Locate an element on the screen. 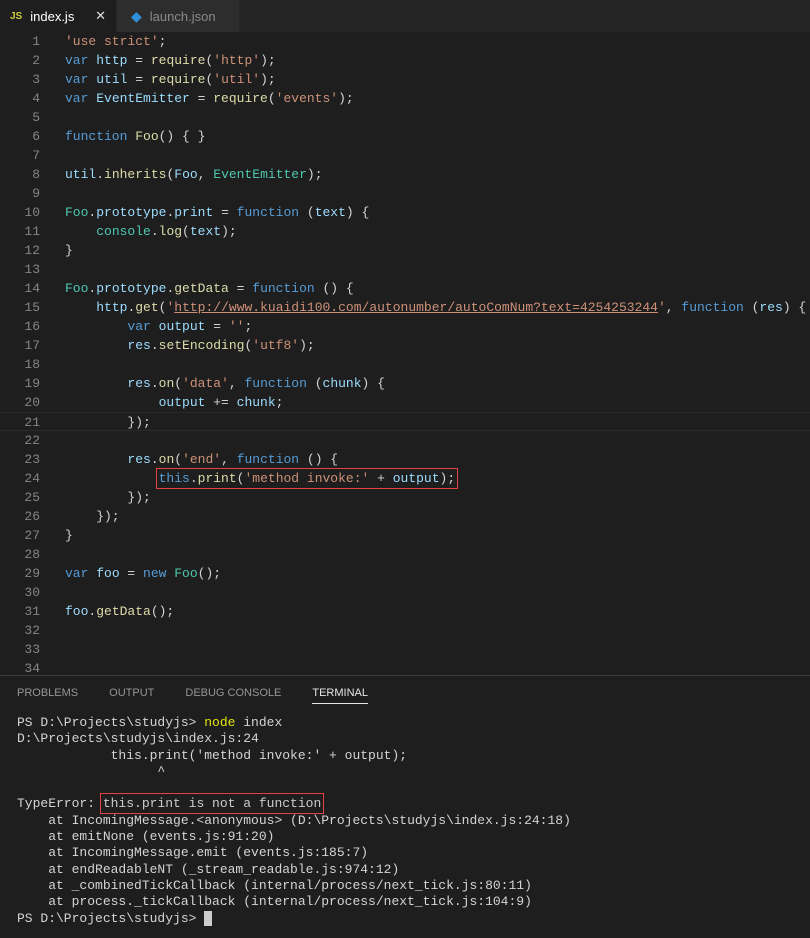 This screenshot has width=810, height=938. code-line: 27} is located at coordinates (405, 535).